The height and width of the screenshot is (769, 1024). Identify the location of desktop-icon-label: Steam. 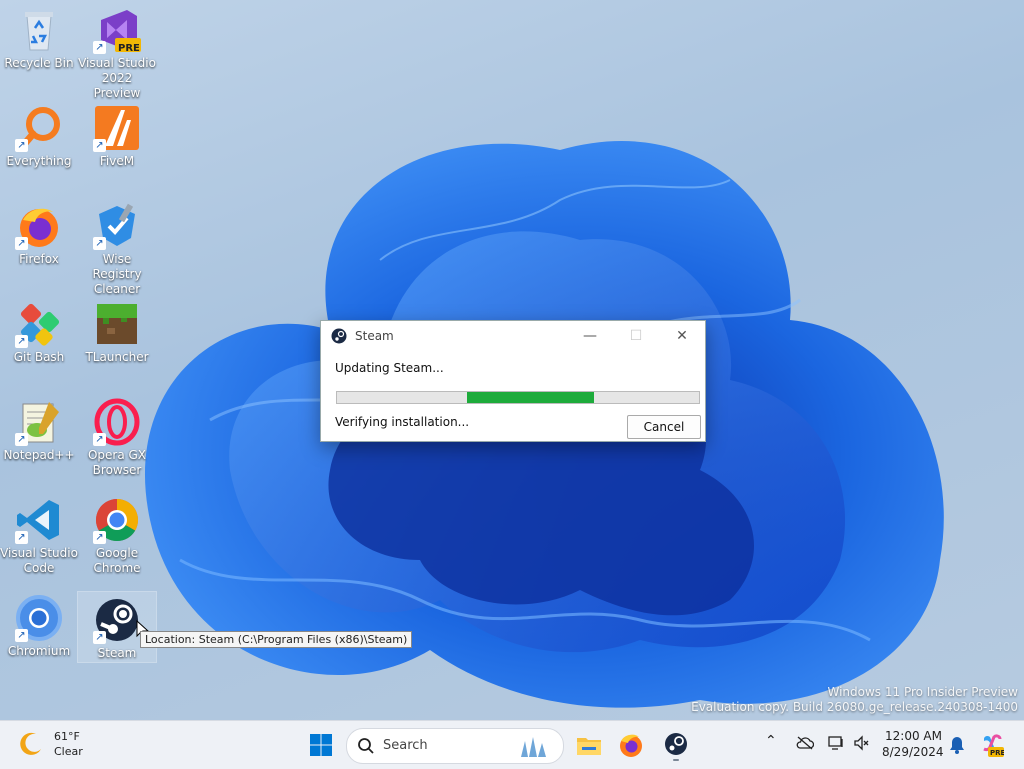
(117, 653).